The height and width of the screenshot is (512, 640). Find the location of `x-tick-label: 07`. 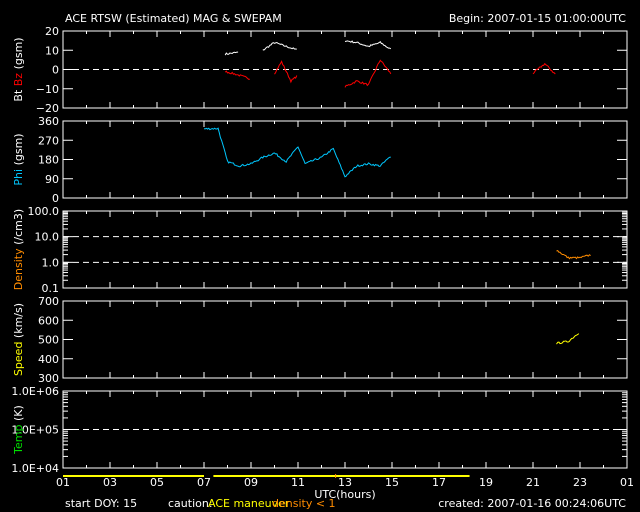

x-tick-label: 07 is located at coordinates (204, 482).